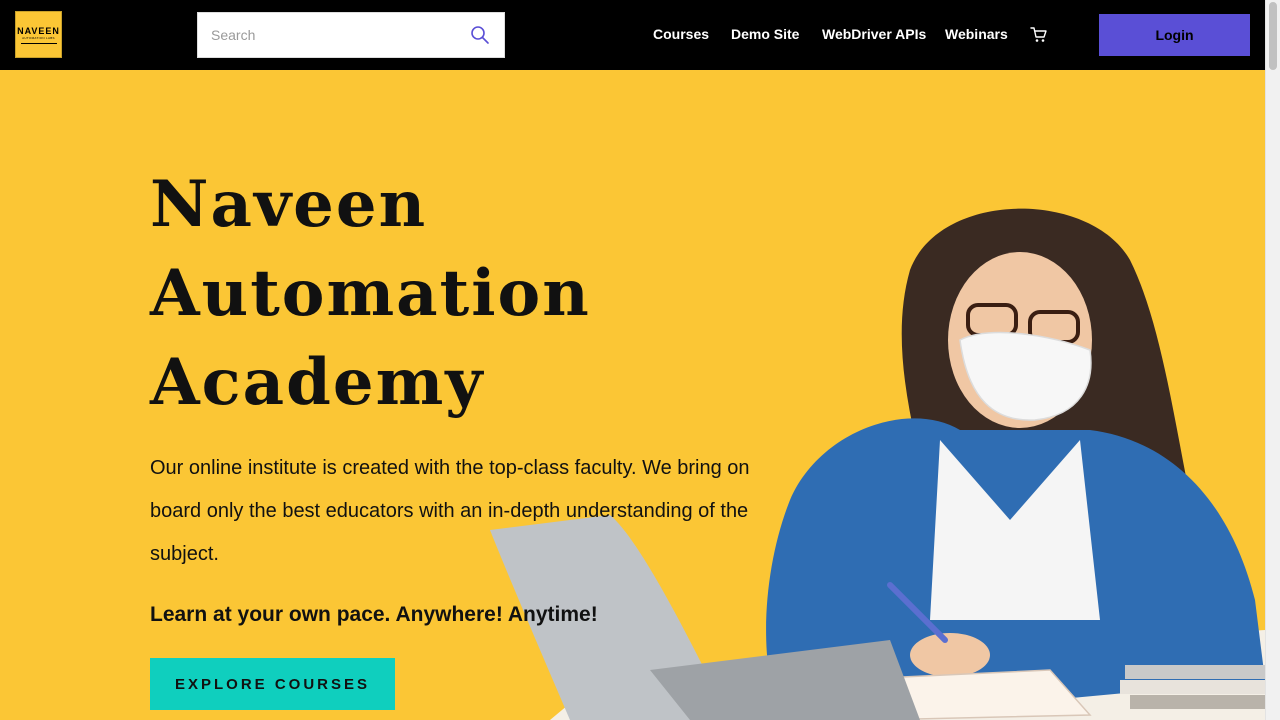 This screenshot has height=720, width=1280. Describe the element at coordinates (950, 655) in the screenshot. I see `hand-shape` at that location.